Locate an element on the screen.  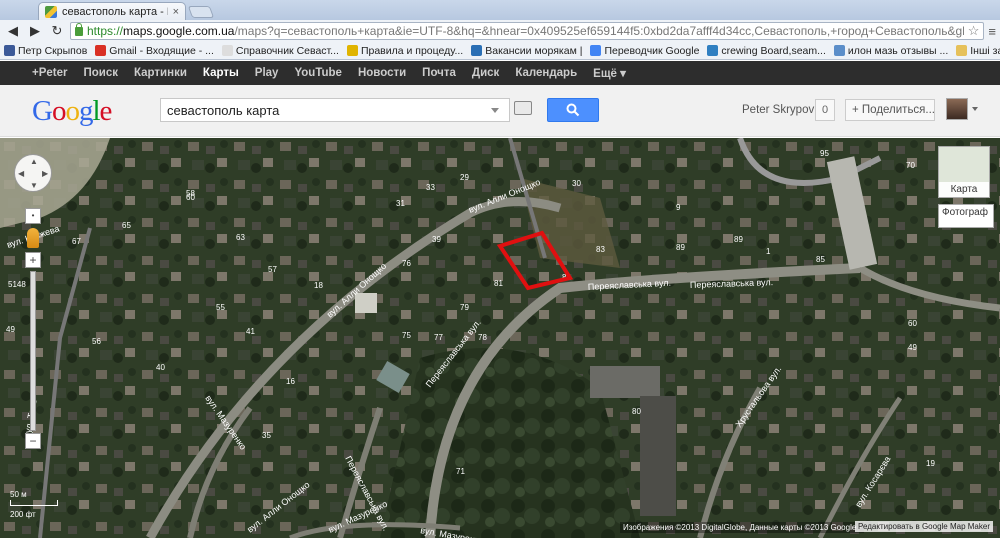
bookmark-item: Вакансии морякам | is located at coordinates (526, 51).